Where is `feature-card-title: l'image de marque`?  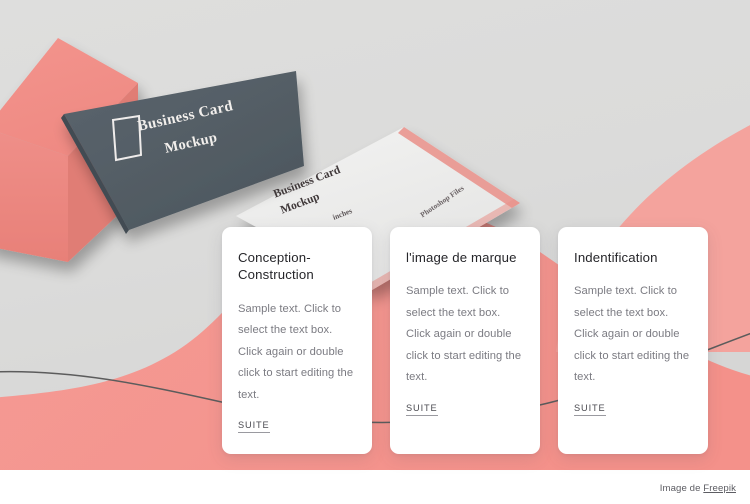 feature-card-title: l'image de marque is located at coordinates (461, 257).